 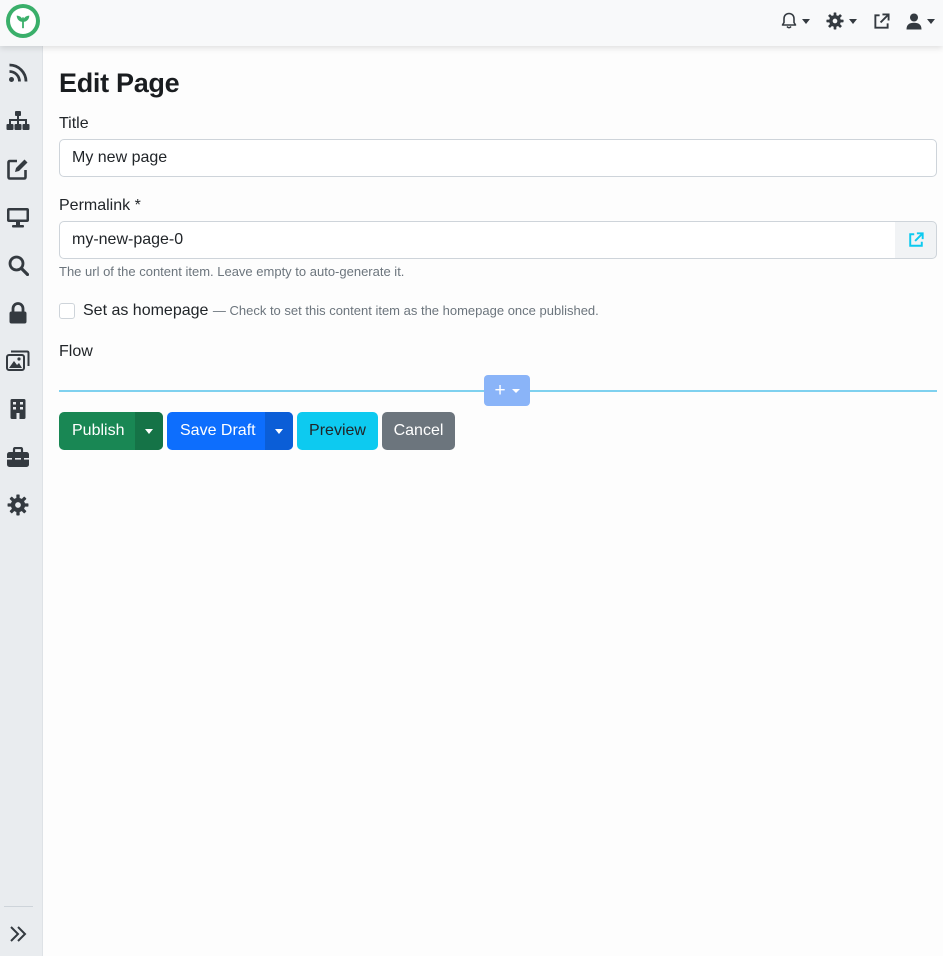 I want to click on view-site-link, so click(x=881, y=21).